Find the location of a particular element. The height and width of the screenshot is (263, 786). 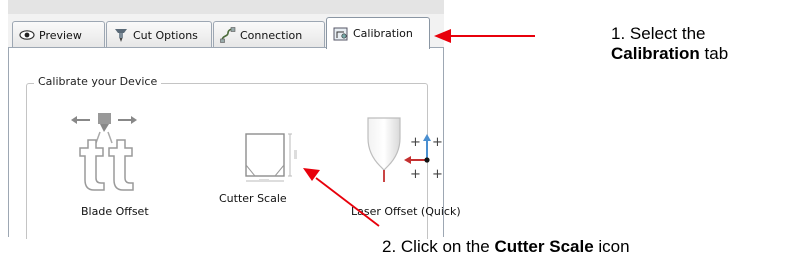

tab-label: Calibration is located at coordinates (383, 33).